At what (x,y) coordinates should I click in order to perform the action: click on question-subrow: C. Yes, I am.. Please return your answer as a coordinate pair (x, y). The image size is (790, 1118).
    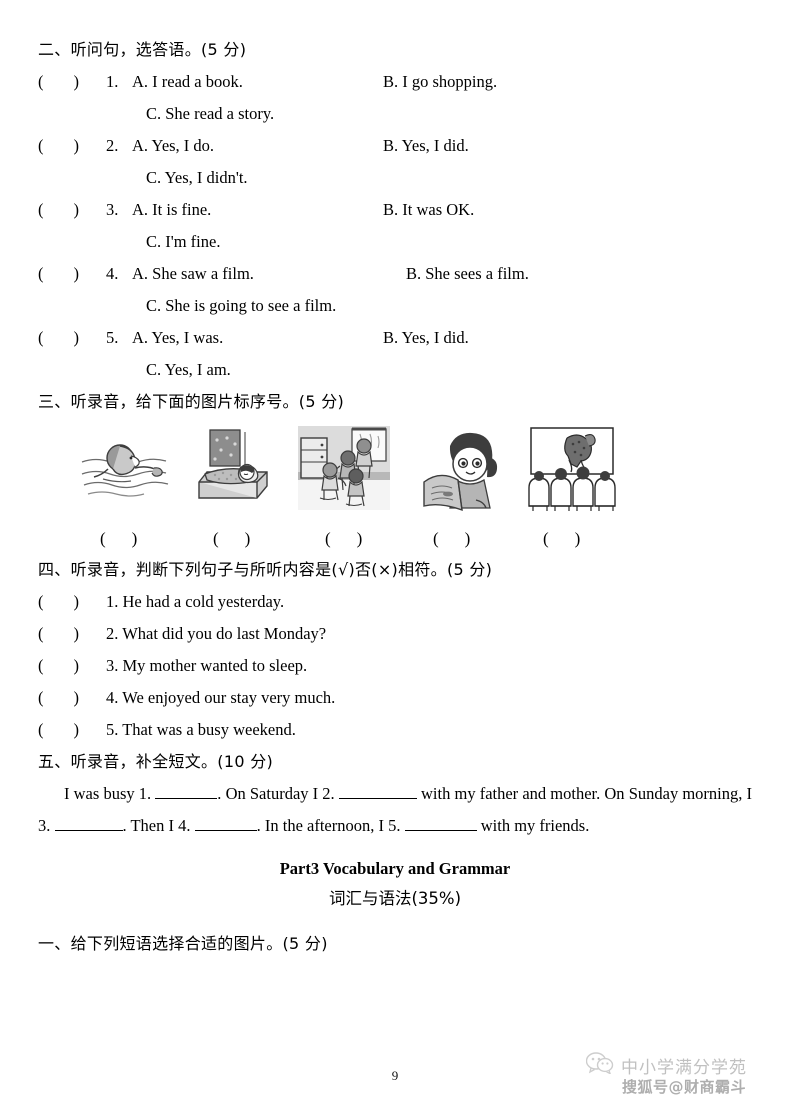
    Looking at the image, I should click on (395, 370).